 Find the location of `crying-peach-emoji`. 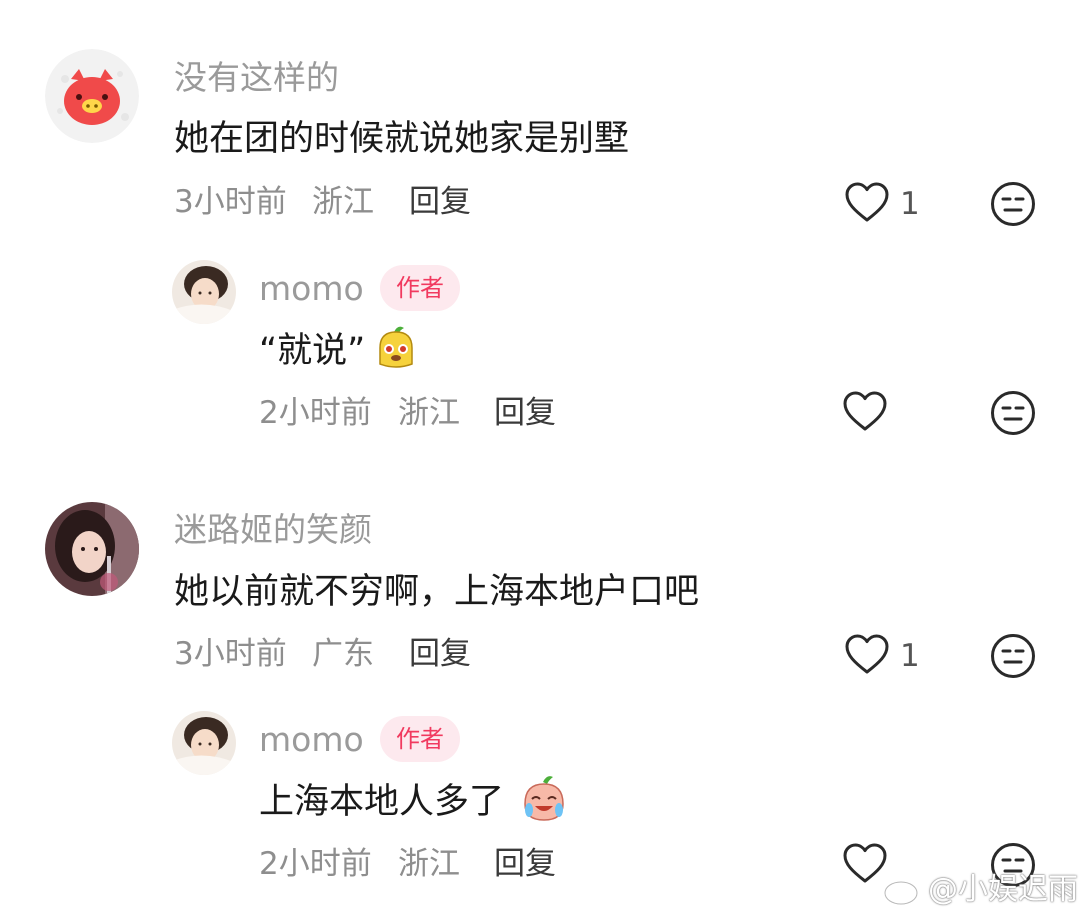

crying-peach-emoji is located at coordinates (544, 801).